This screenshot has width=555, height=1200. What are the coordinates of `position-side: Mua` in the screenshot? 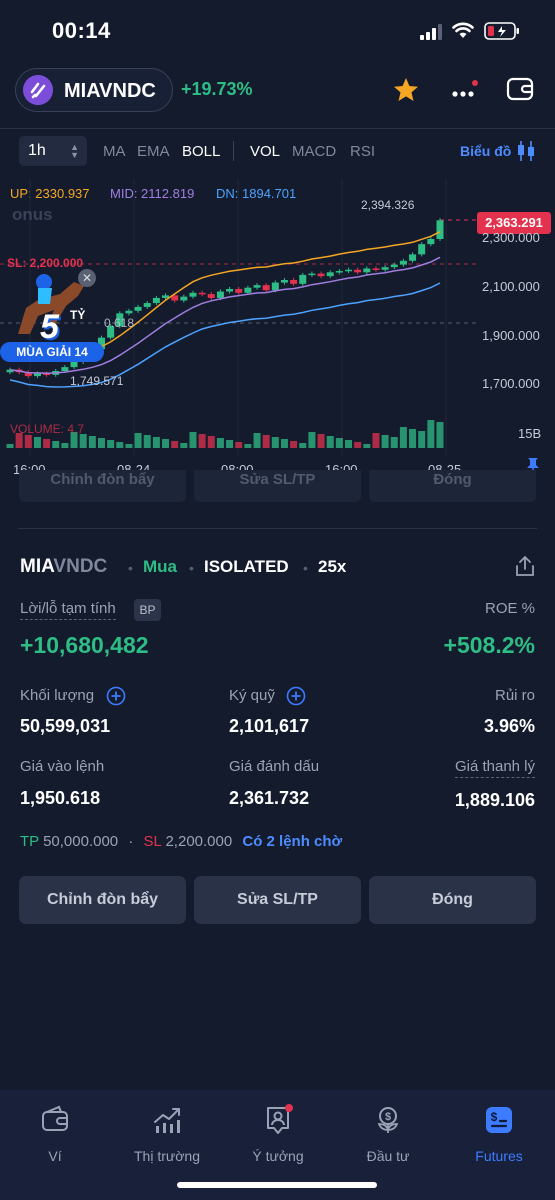 It's located at (160, 566).